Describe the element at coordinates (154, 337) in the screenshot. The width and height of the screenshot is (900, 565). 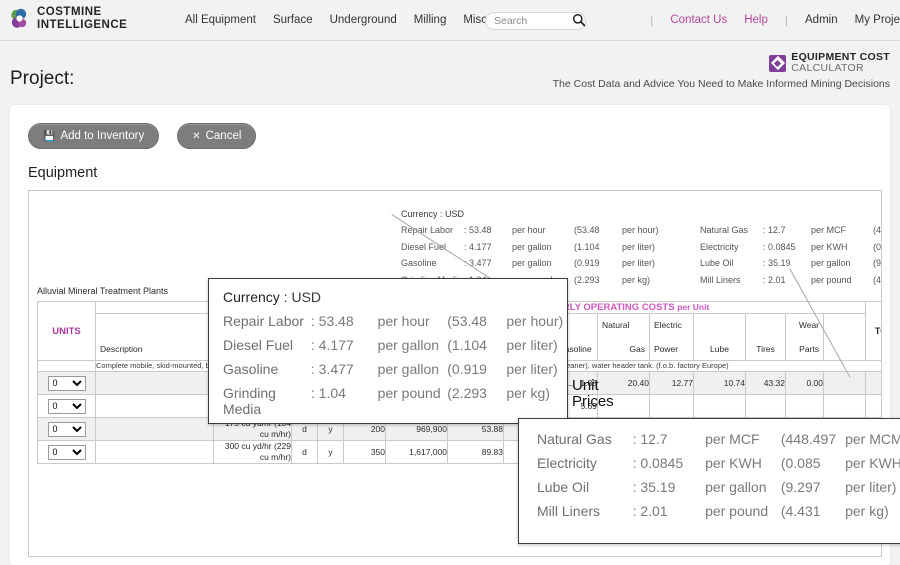
I see `th-description: Description` at that location.